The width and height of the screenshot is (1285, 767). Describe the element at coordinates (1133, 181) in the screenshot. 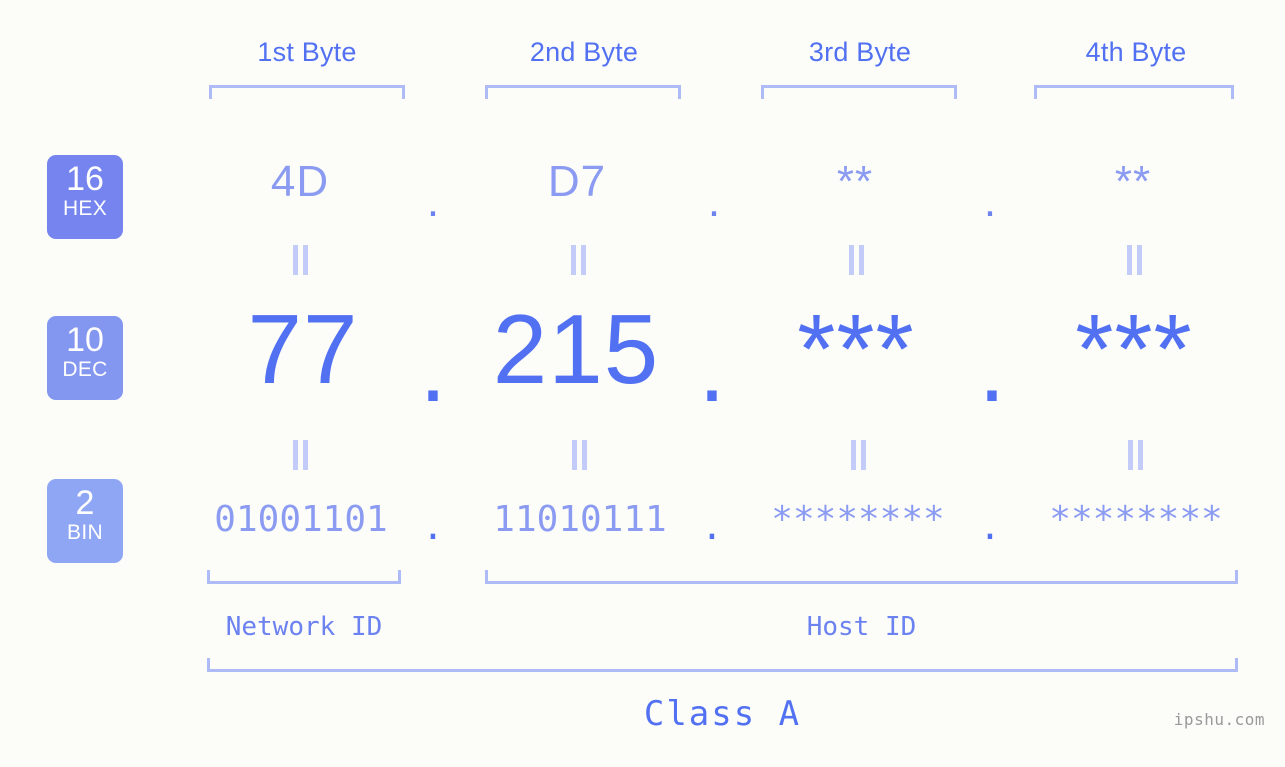

I see `hex-byte-4: **` at that location.